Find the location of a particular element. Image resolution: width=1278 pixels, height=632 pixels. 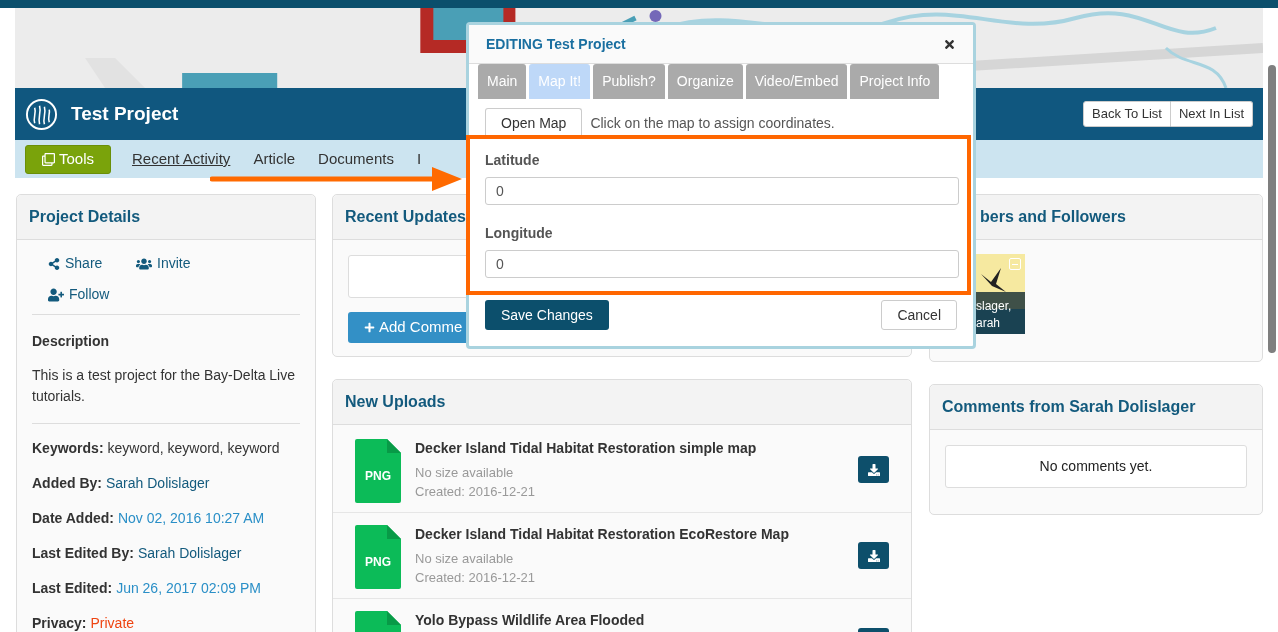

file-name: Yolo Bypass Wildlife Area Flooded is located at coordinates (629, 620).